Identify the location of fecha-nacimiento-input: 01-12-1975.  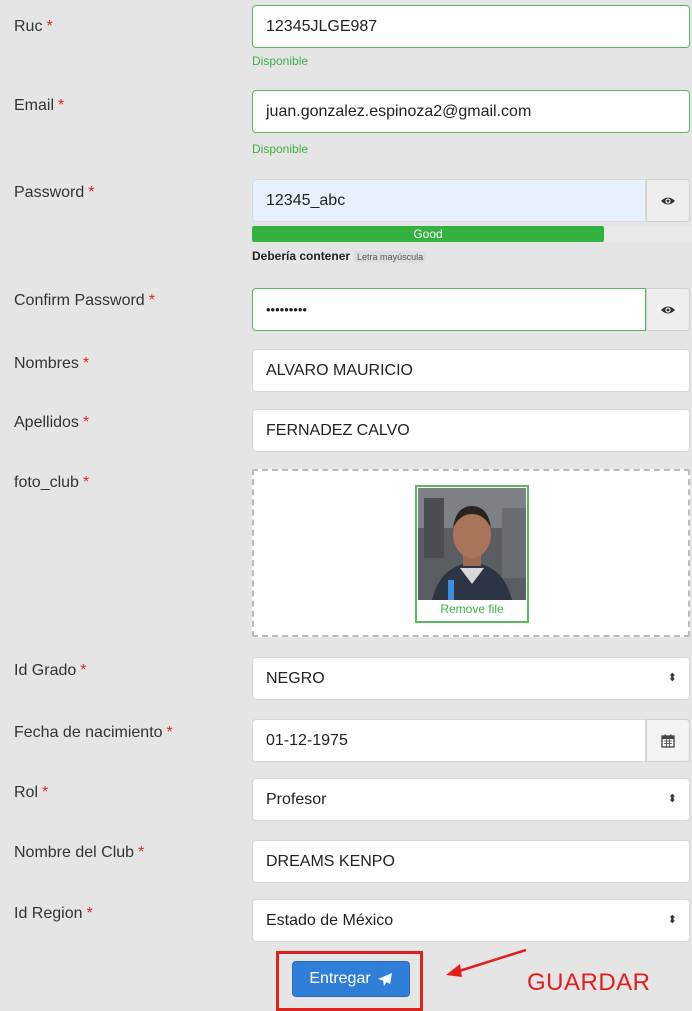
(449, 740).